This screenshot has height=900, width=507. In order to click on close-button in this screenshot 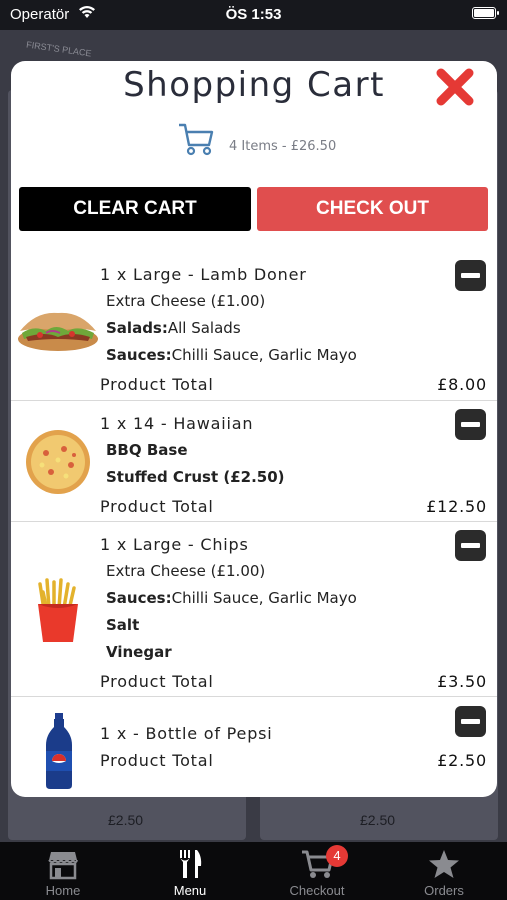, I will do `click(455, 87)`.